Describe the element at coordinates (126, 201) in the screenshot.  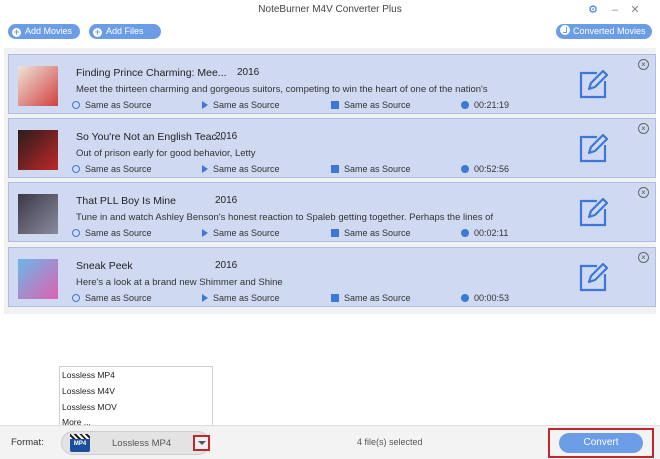
I see `movie-title: That PLL Boy Is Mine` at that location.